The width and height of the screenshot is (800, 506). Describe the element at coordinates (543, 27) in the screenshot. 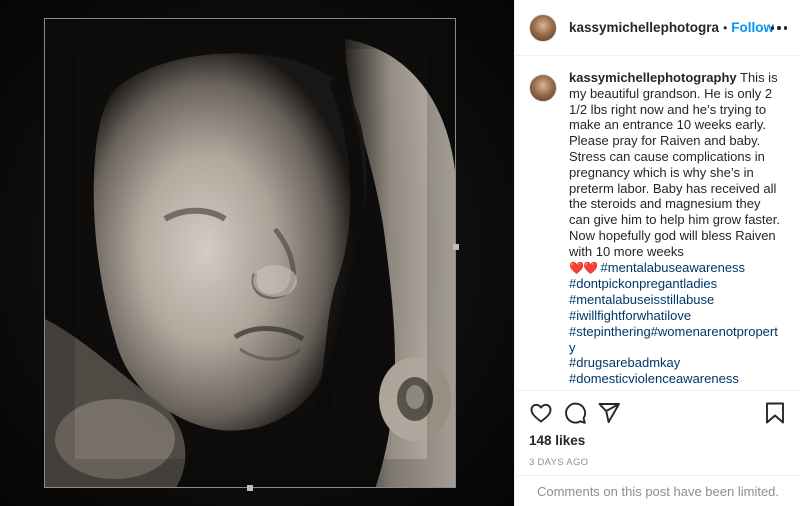

I see `avatar` at that location.